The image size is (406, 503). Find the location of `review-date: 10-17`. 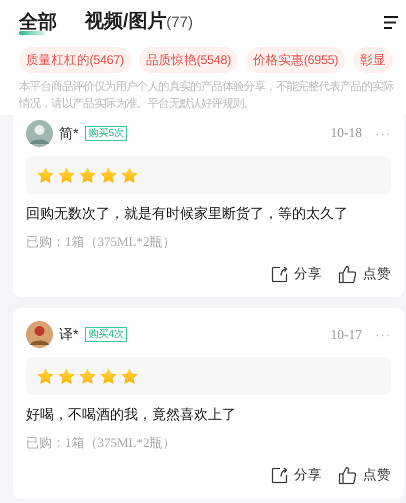

review-date: 10-17 is located at coordinates (346, 335).